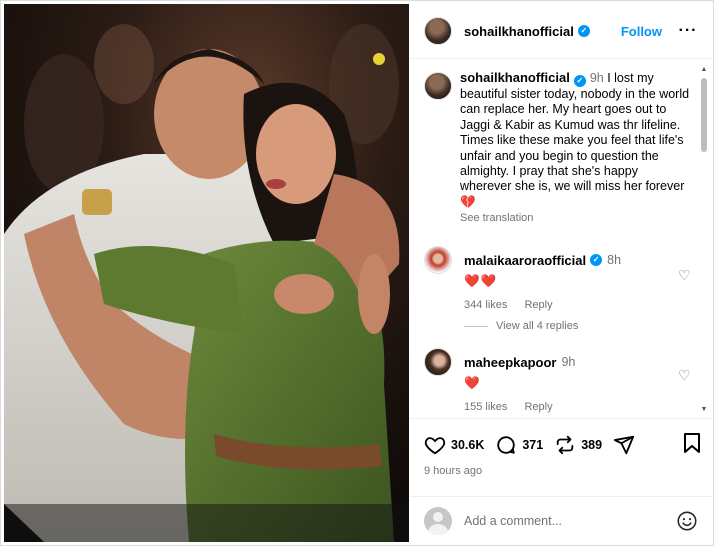  I want to click on caption-time: 9h, so click(596, 78).